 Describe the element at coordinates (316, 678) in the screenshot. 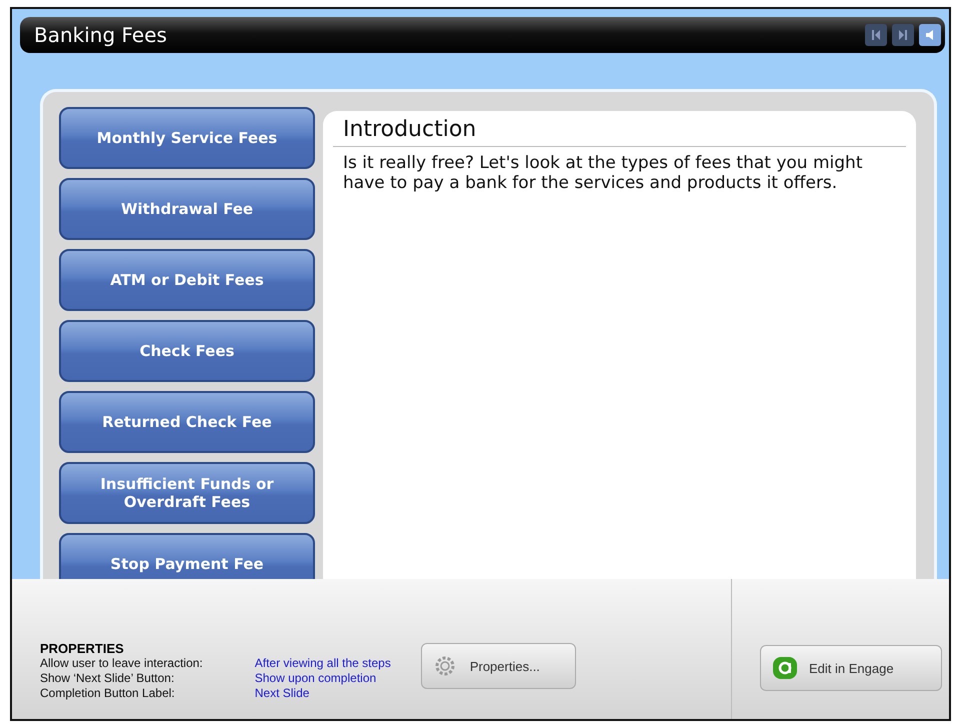

I see `property-value: Show upon completion` at that location.